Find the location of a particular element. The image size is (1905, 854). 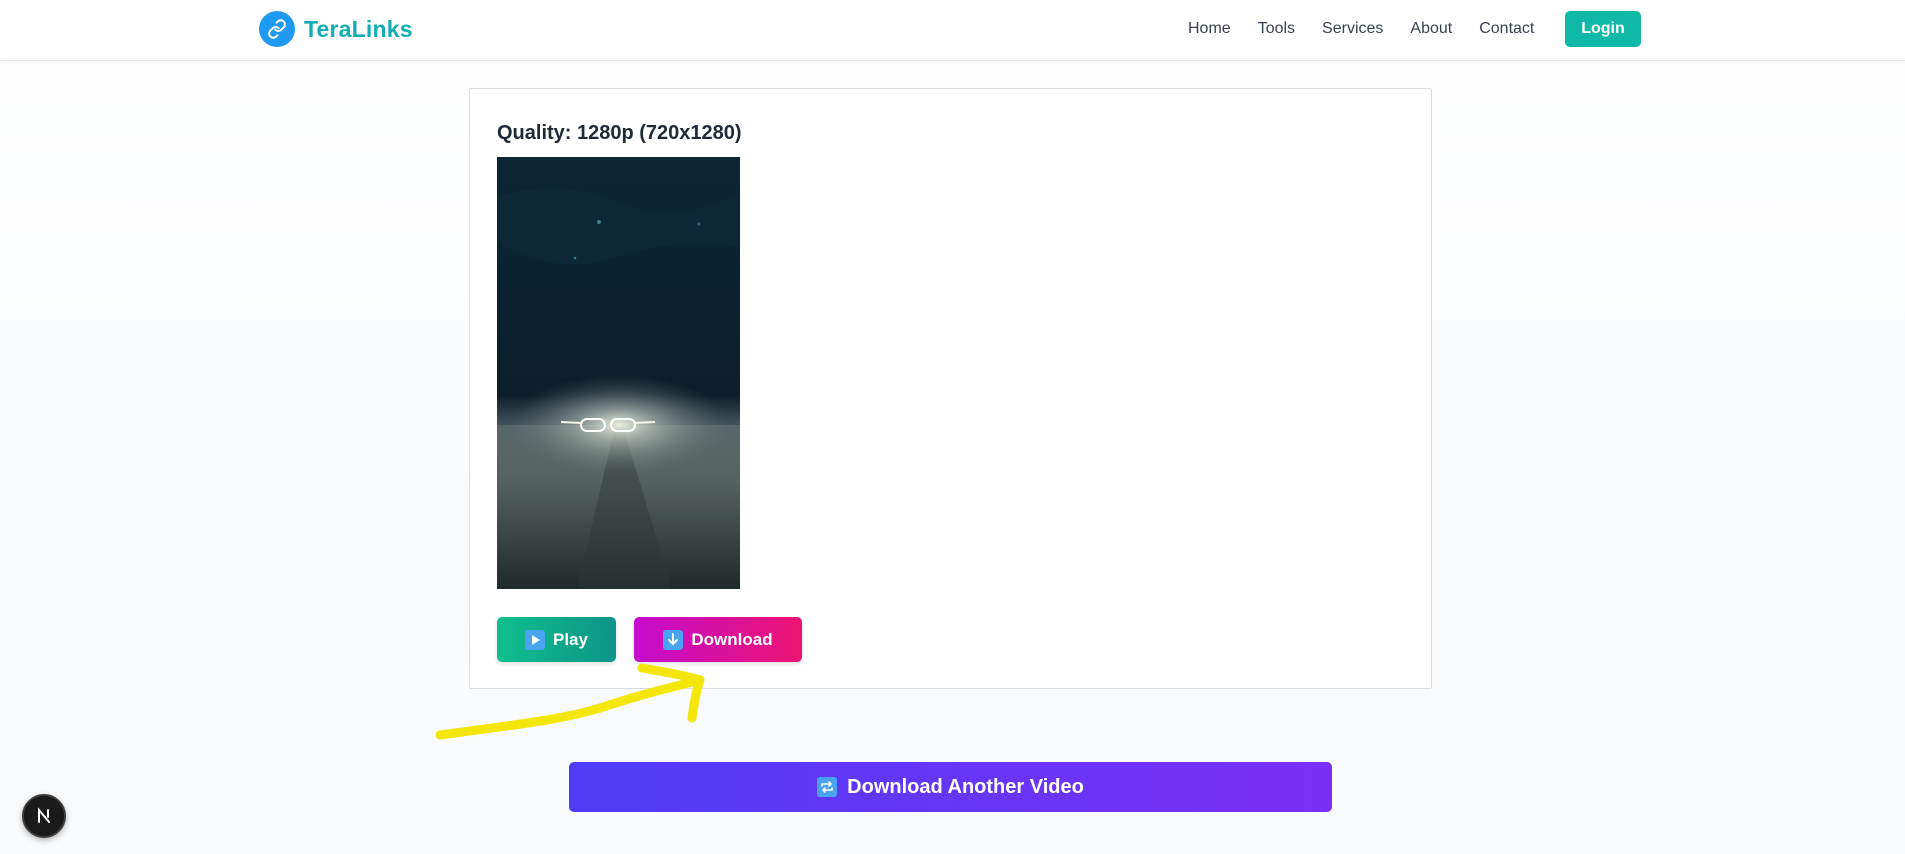

video-thumbnail is located at coordinates (618, 373).